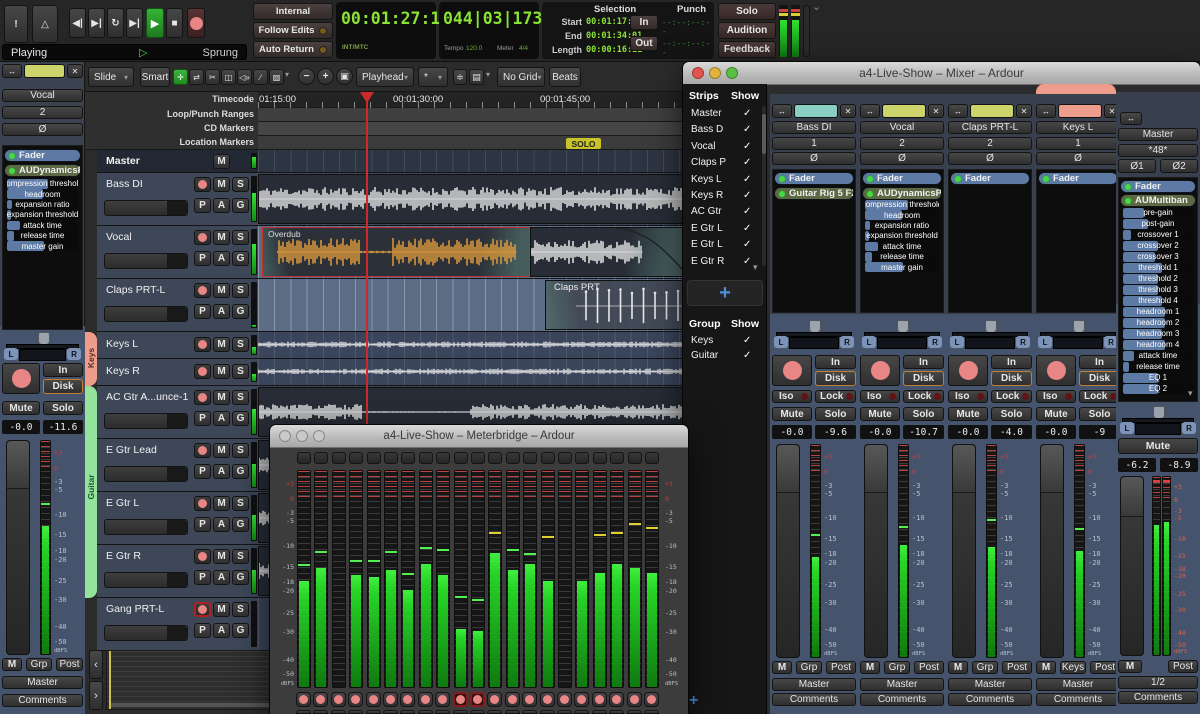  What do you see at coordinates (814, 143) in the screenshot?
I see `strip-input-button: 1` at bounding box center [814, 143].